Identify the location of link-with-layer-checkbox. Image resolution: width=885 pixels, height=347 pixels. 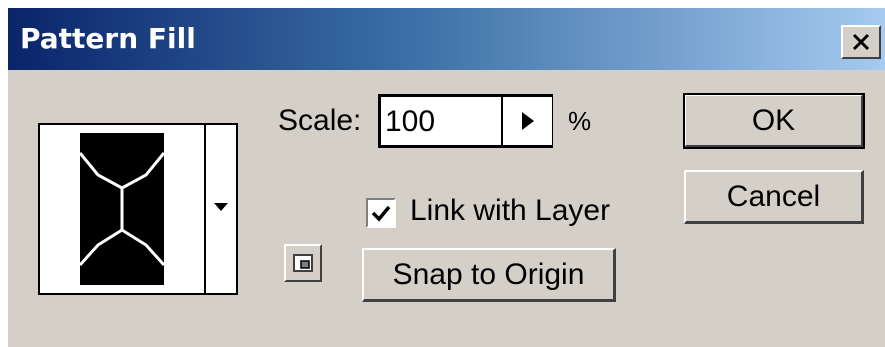
(381, 213).